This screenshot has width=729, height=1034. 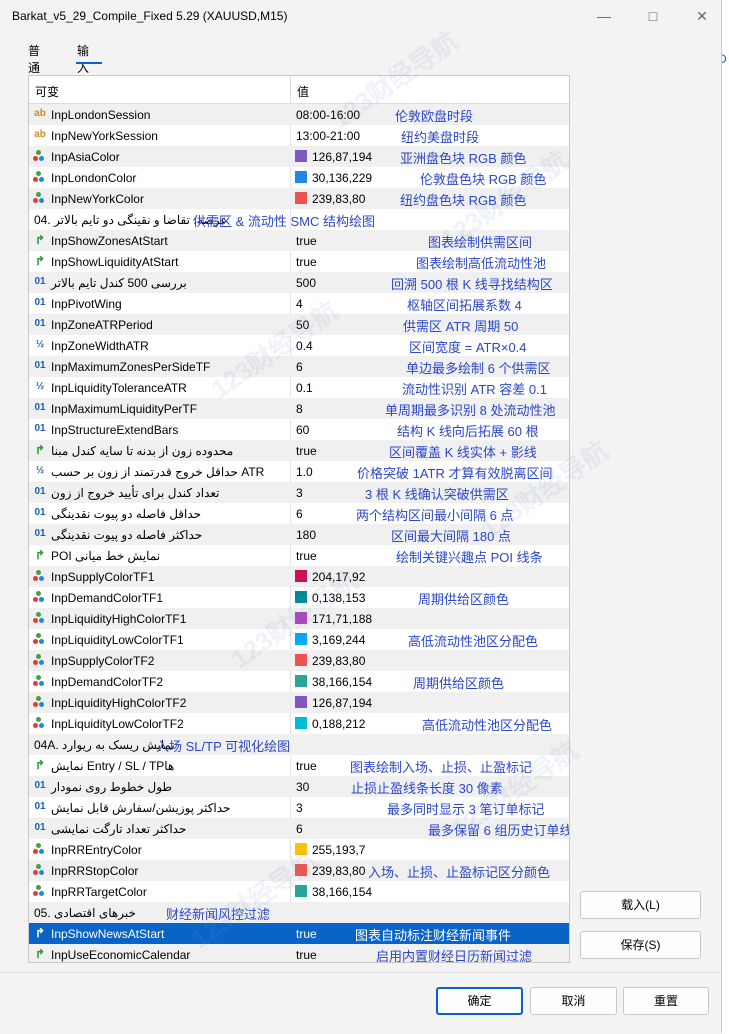 I want to click on section-row: 05. خبرهای اقتصادی 财经新闻风控过滤, so click(x=299, y=912).